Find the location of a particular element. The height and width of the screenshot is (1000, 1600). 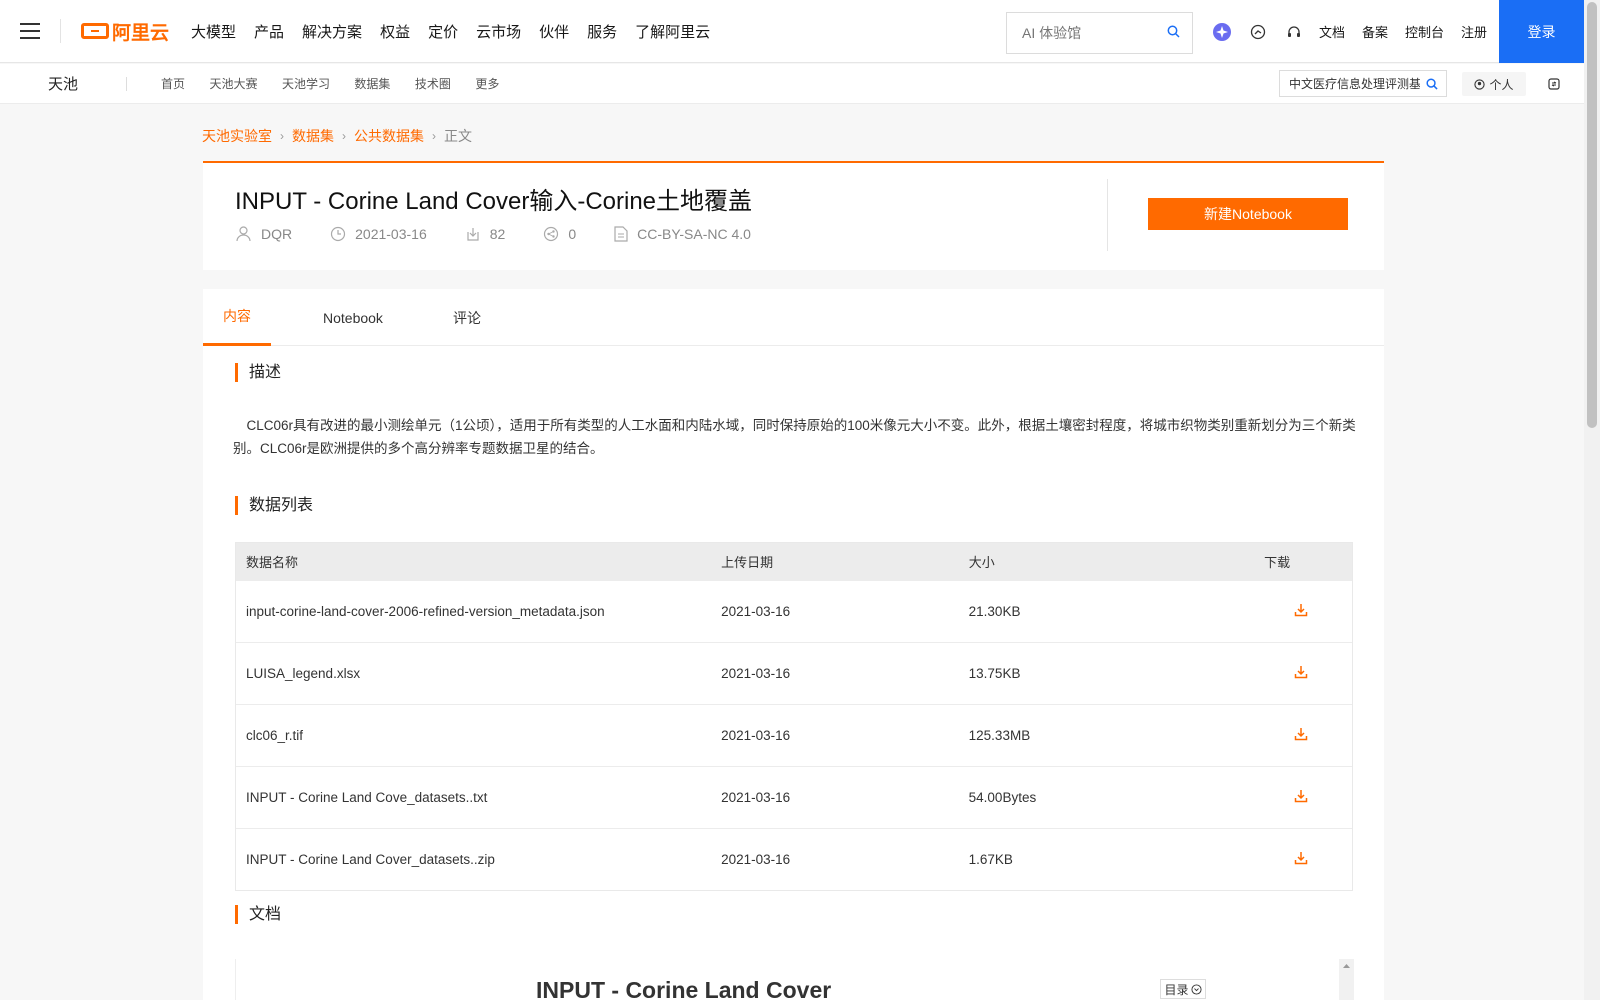

nav-item: 服务 is located at coordinates (602, 31).